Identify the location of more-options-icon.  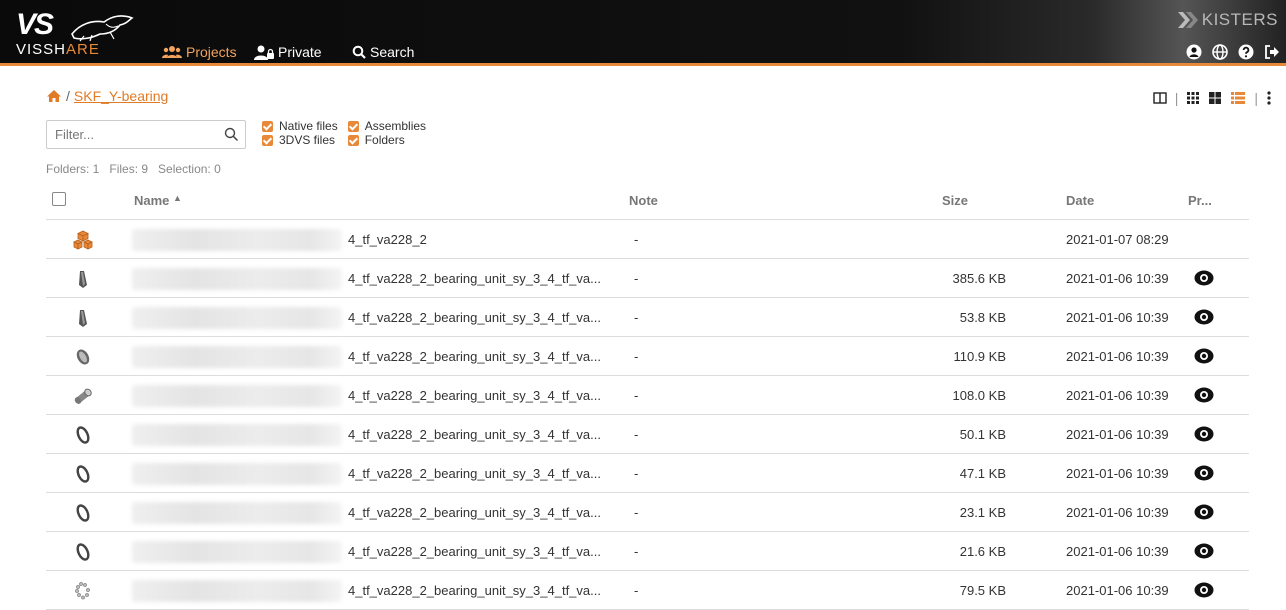
(1269, 98).